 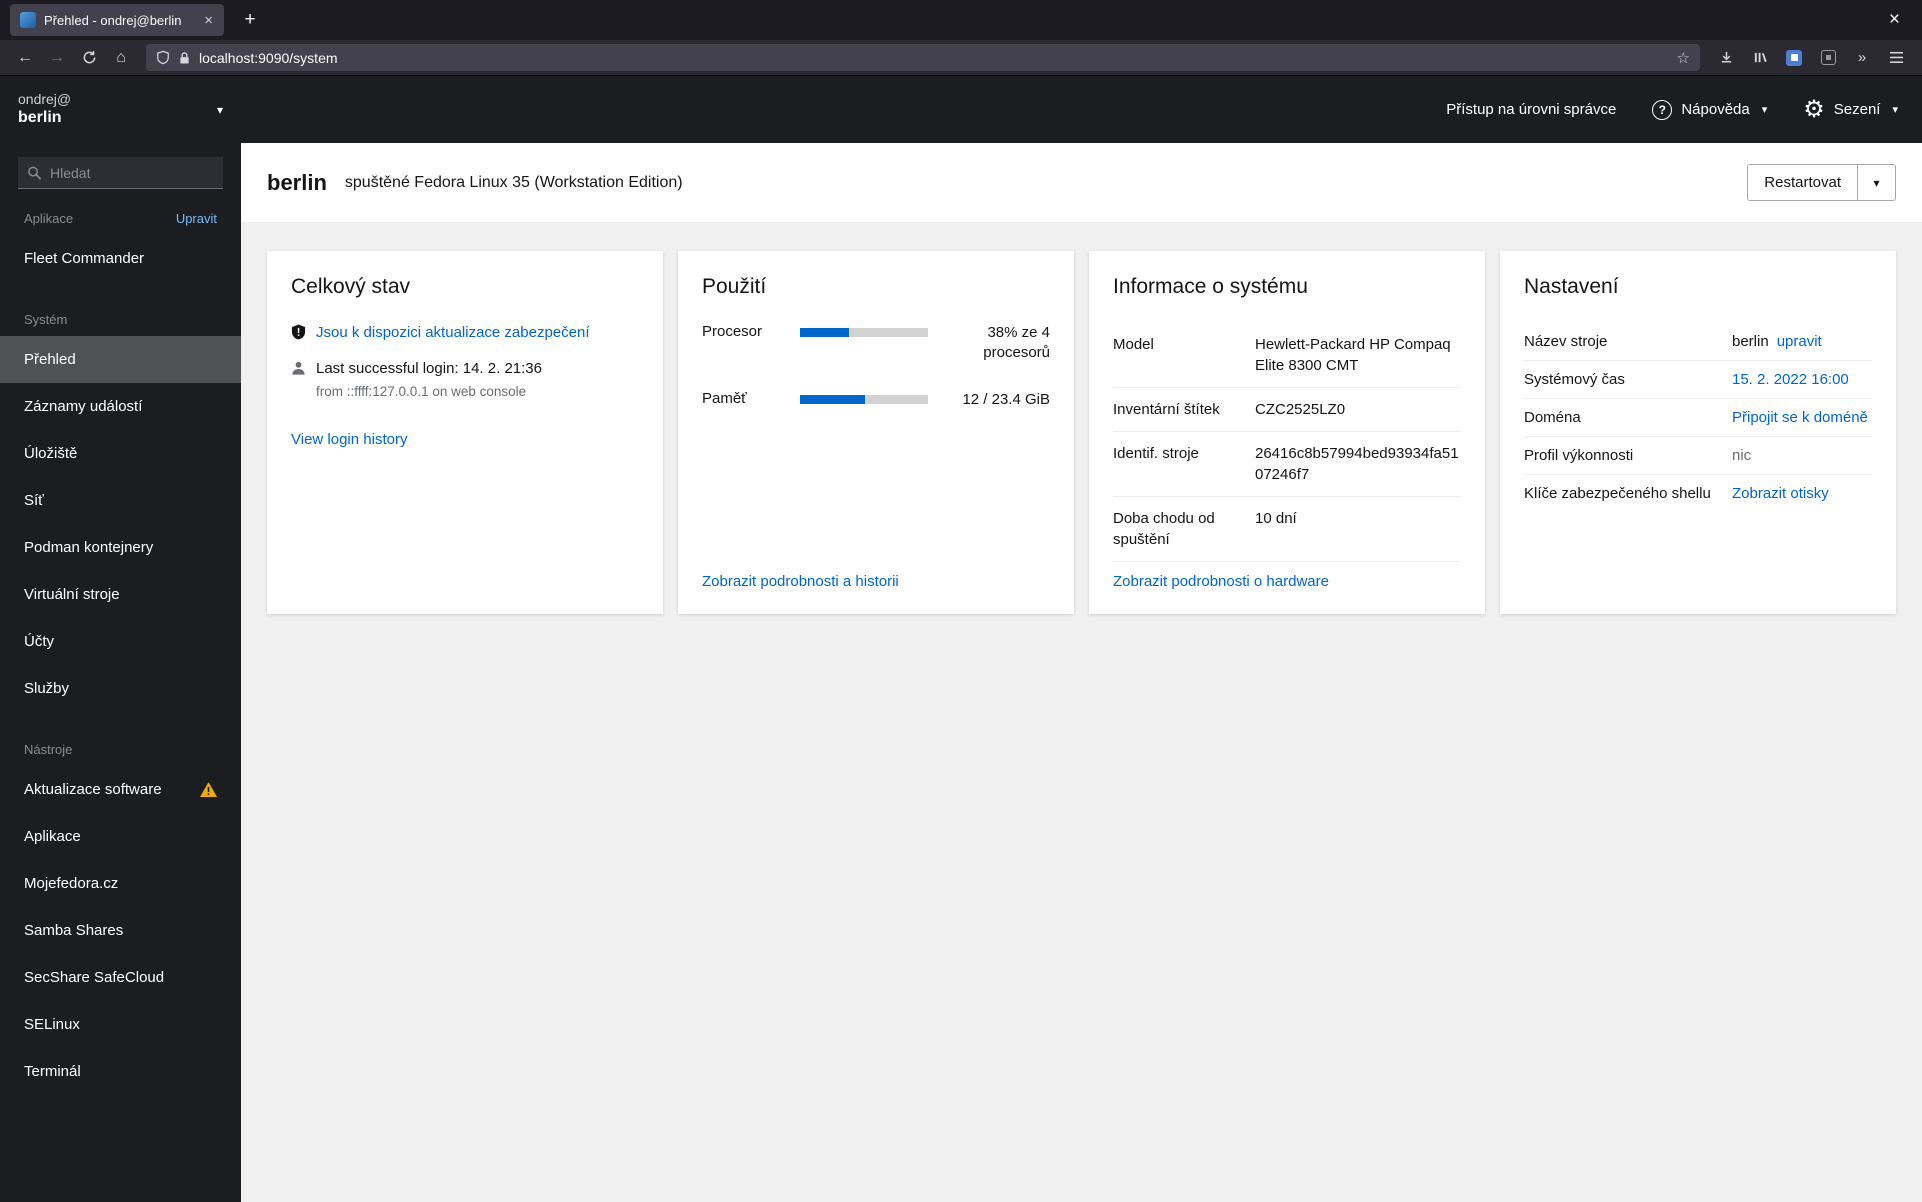 I want to click on ssh-fingerprints-link: Zobrazit otisky, so click(x=1780, y=493).